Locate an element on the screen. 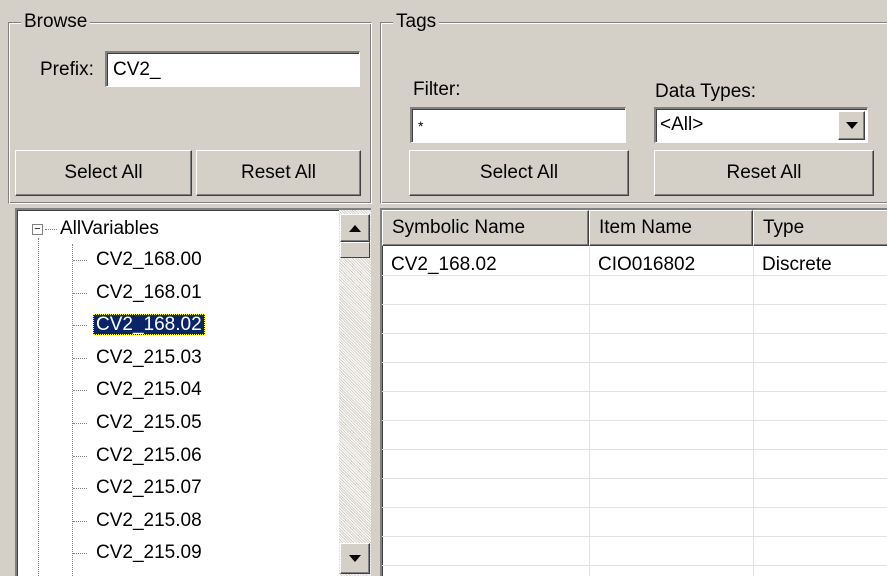 The height and width of the screenshot is (576, 887). prefix-input is located at coordinates (232, 69).